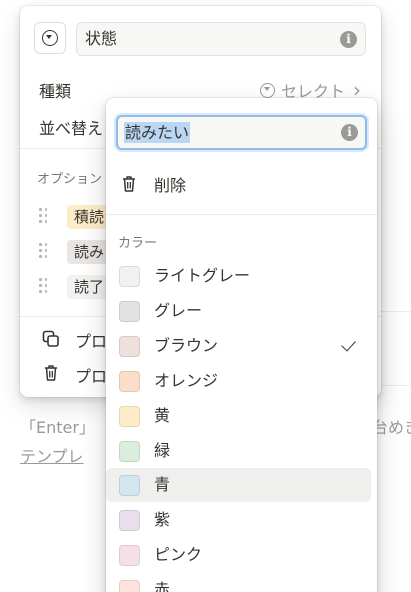  I want to click on color-name: 赤, so click(162, 586).